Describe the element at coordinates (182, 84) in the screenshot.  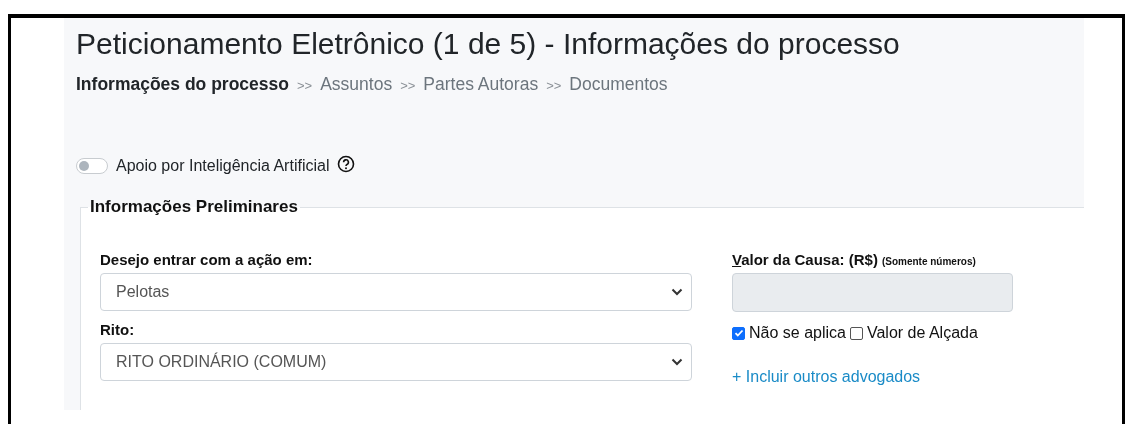
I see `breadcrumb-step: Informações do processo` at that location.